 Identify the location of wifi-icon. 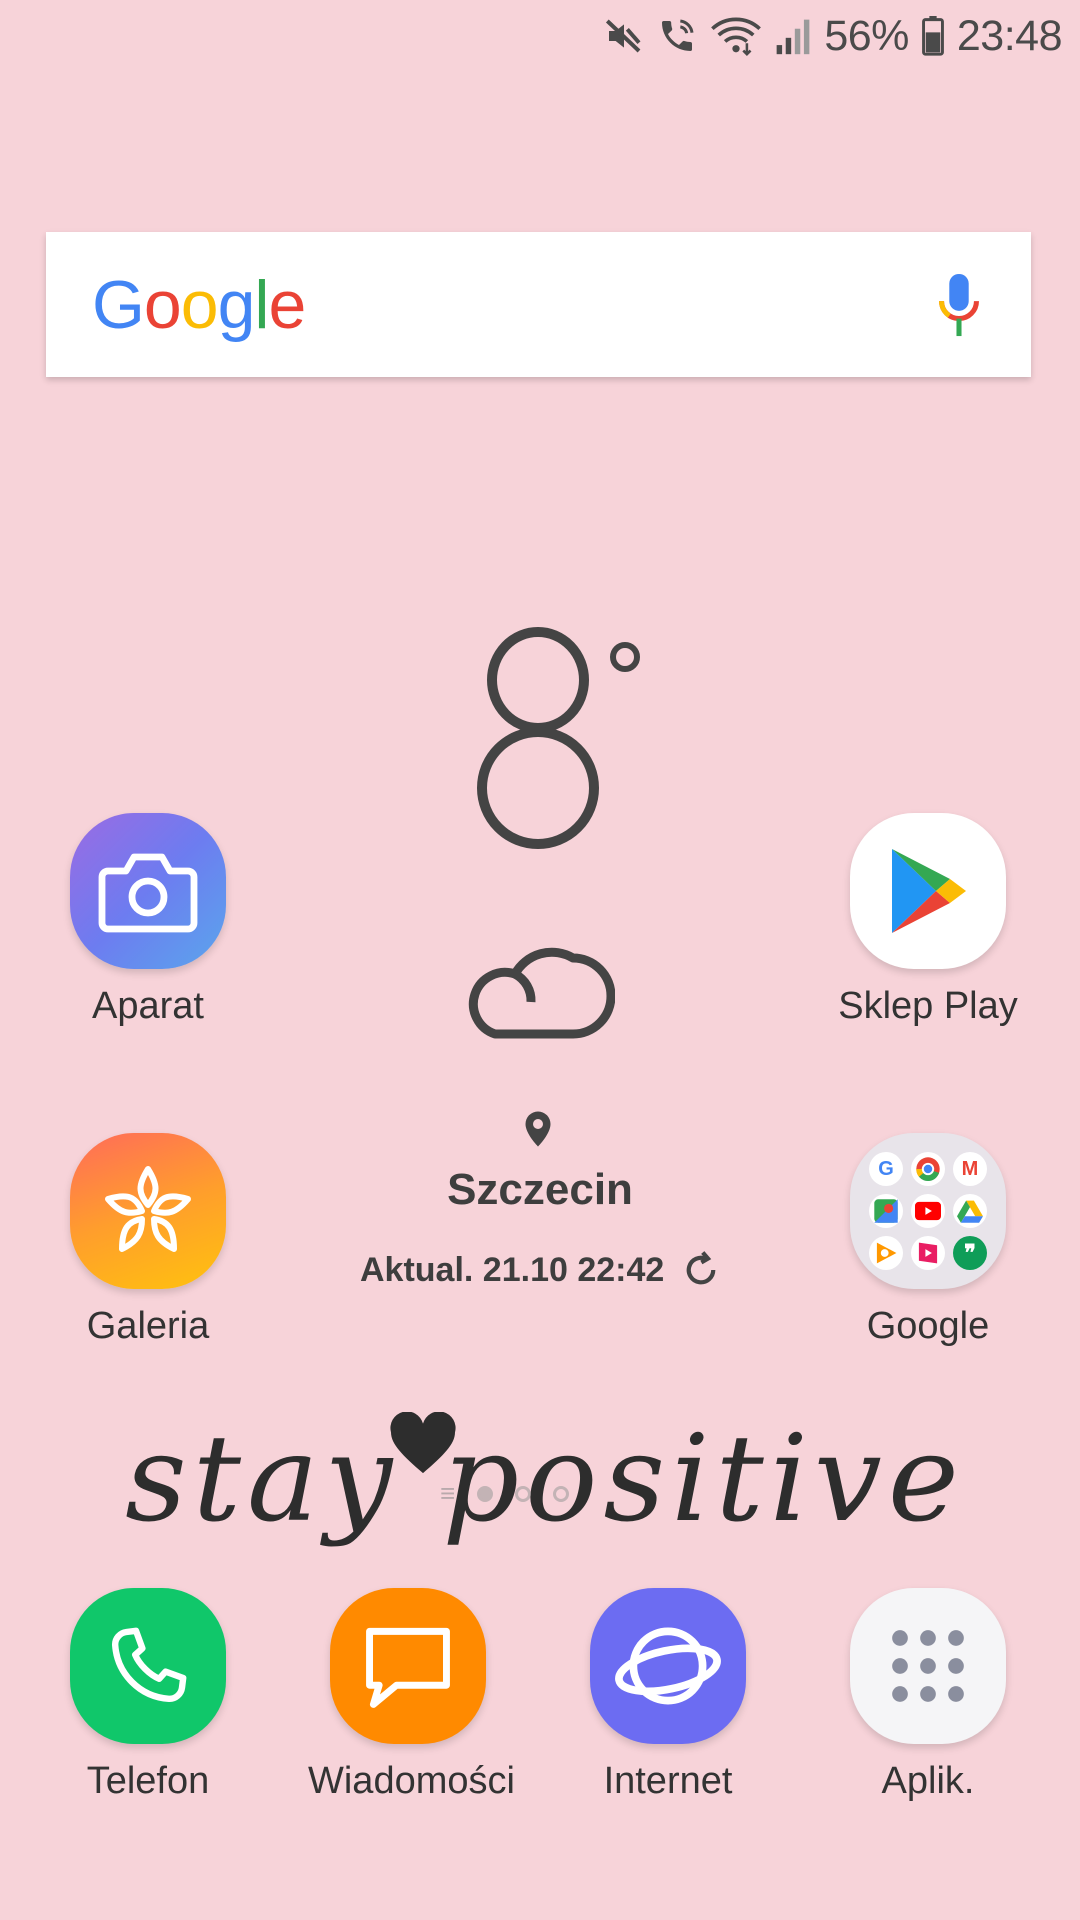
(736, 36).